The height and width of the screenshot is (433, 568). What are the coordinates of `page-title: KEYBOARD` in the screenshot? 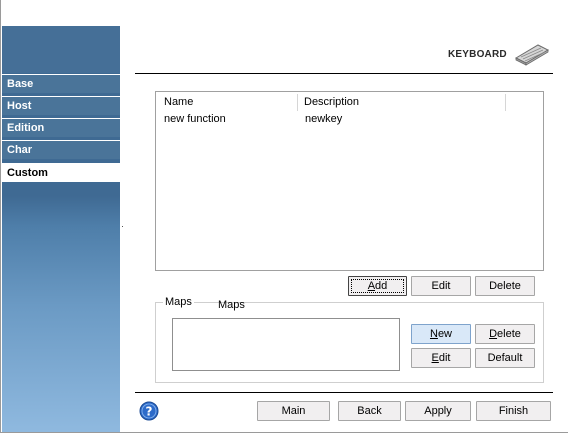 It's located at (477, 54).